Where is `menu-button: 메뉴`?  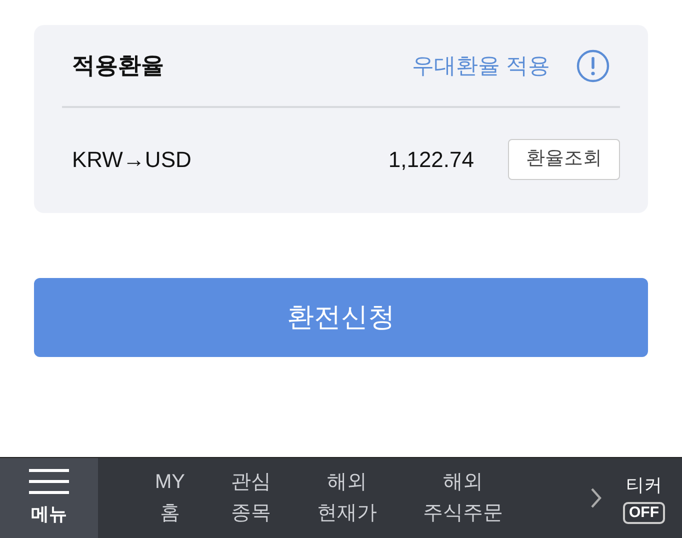 menu-button: 메뉴 is located at coordinates (49, 498).